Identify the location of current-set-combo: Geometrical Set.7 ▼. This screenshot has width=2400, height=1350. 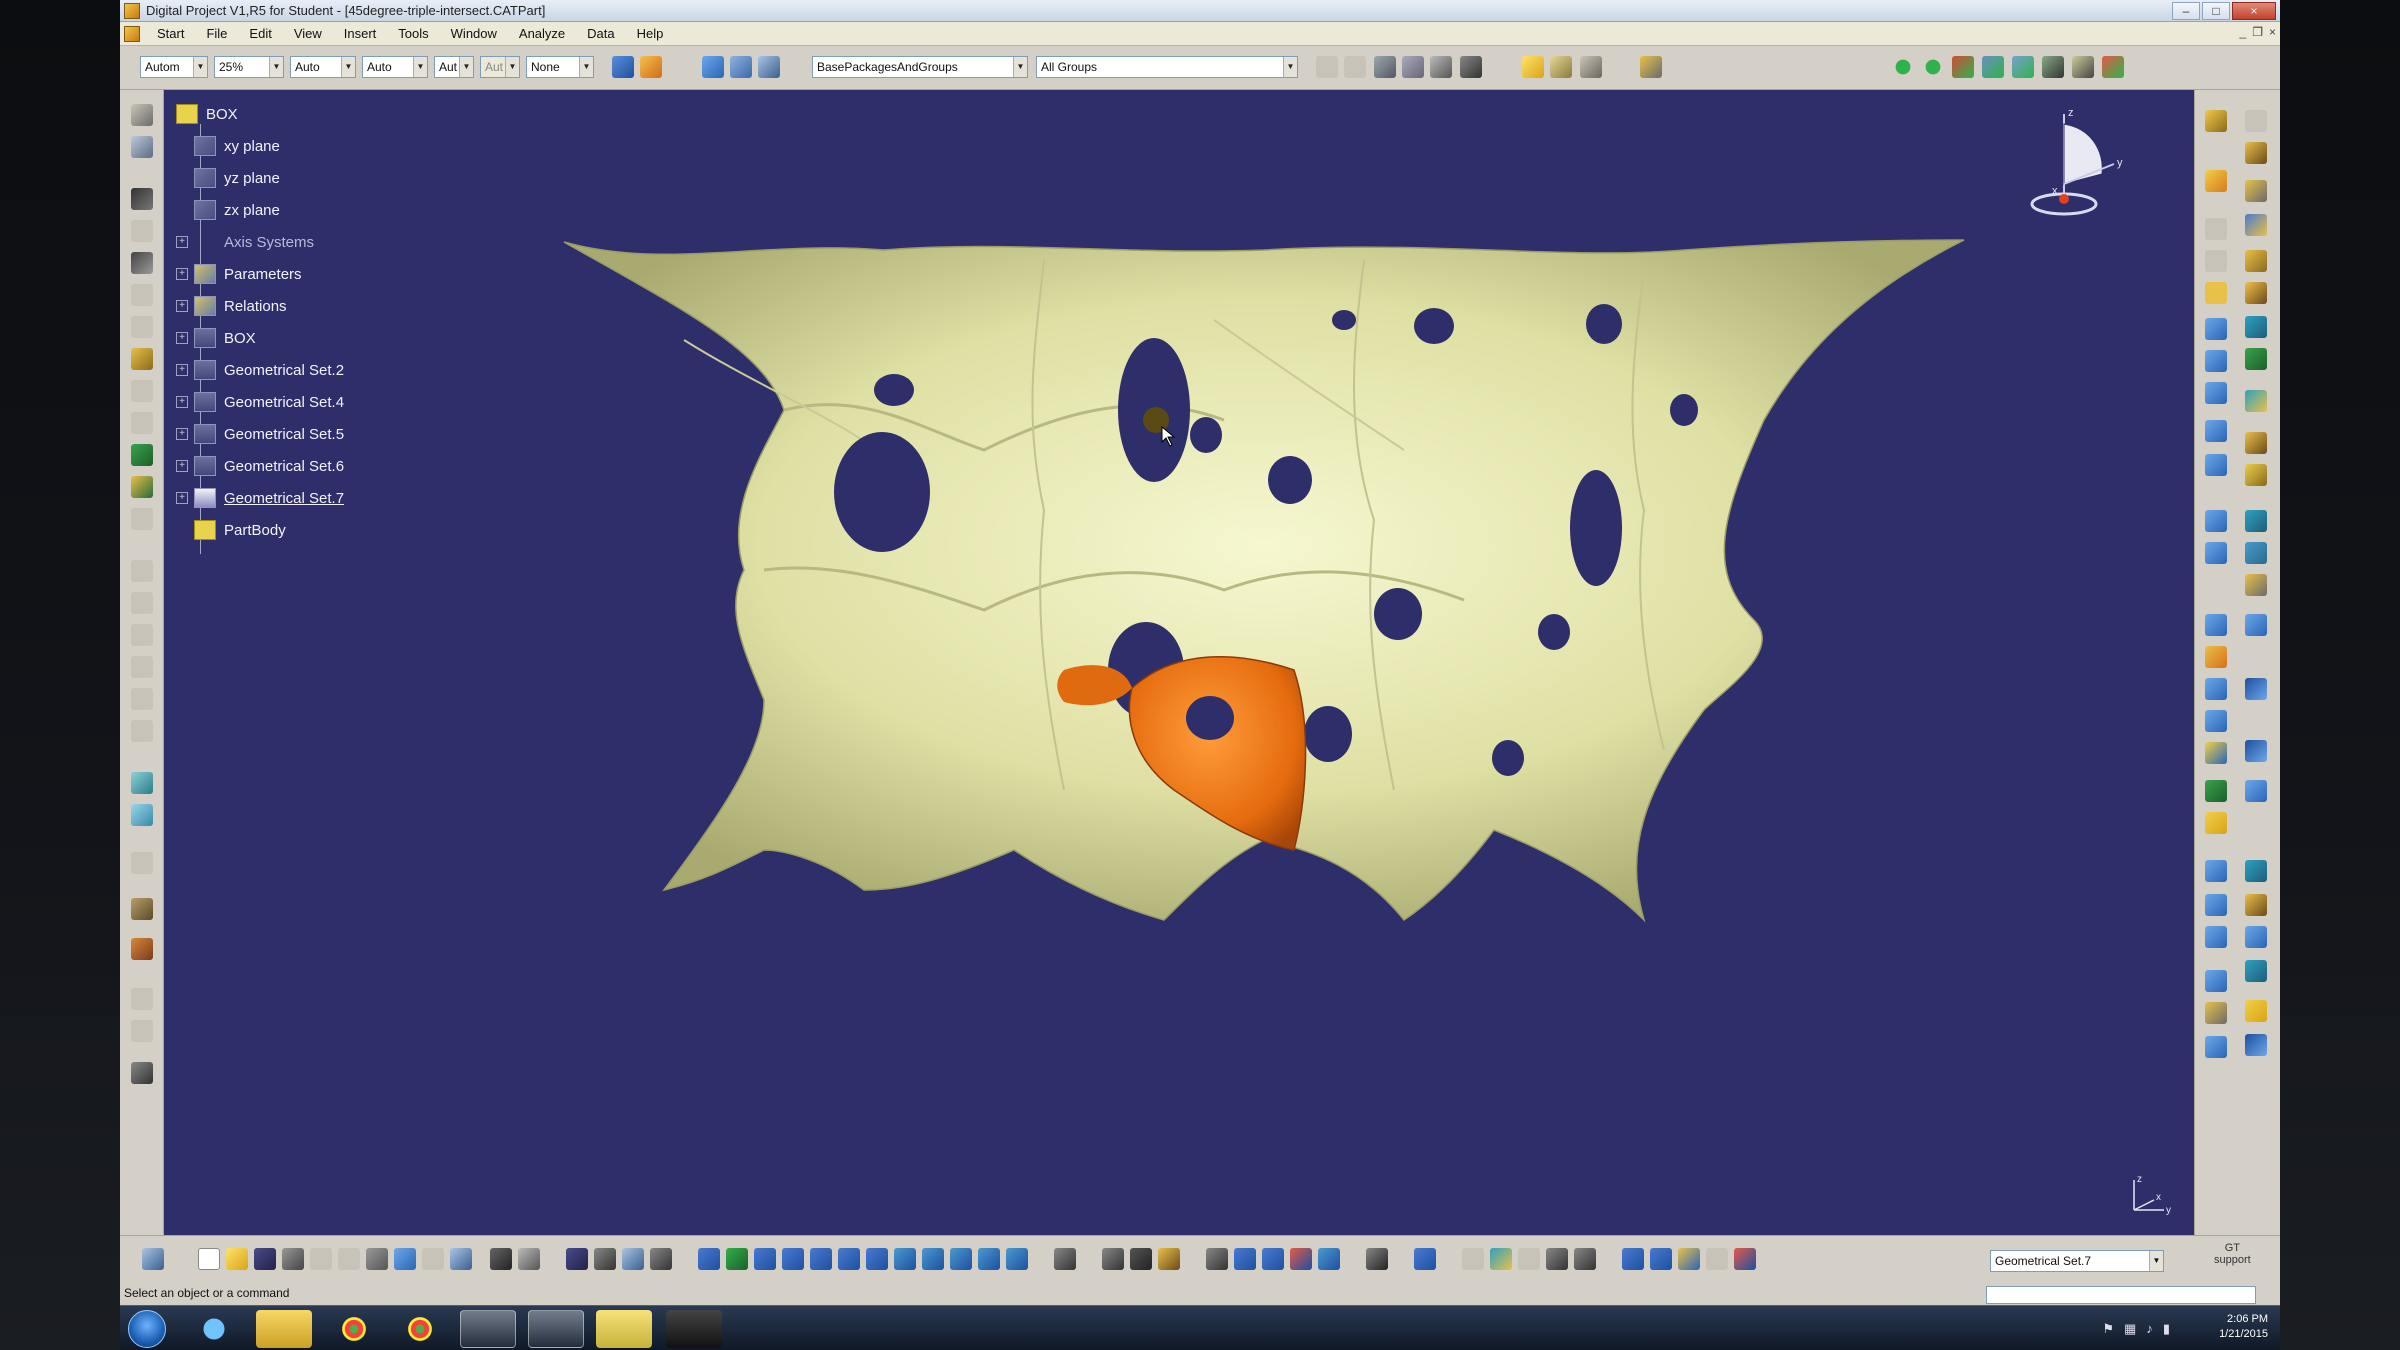
(2077, 1261).